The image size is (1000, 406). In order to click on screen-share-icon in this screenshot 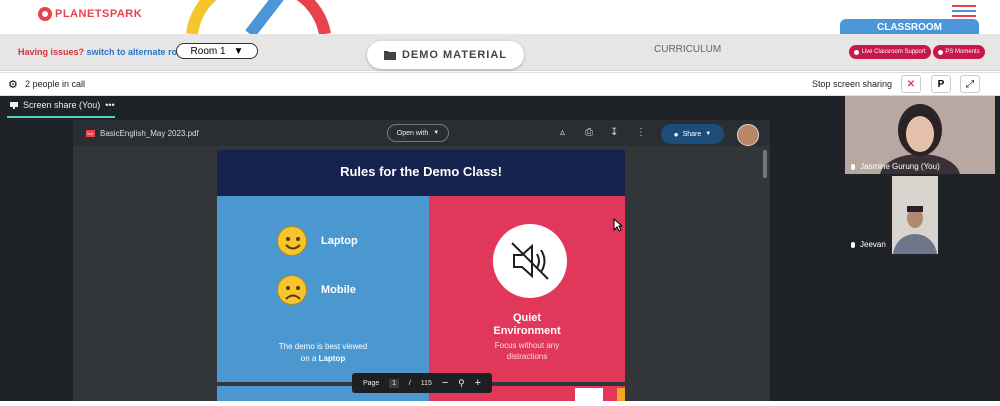, I will do `click(14, 105)`.